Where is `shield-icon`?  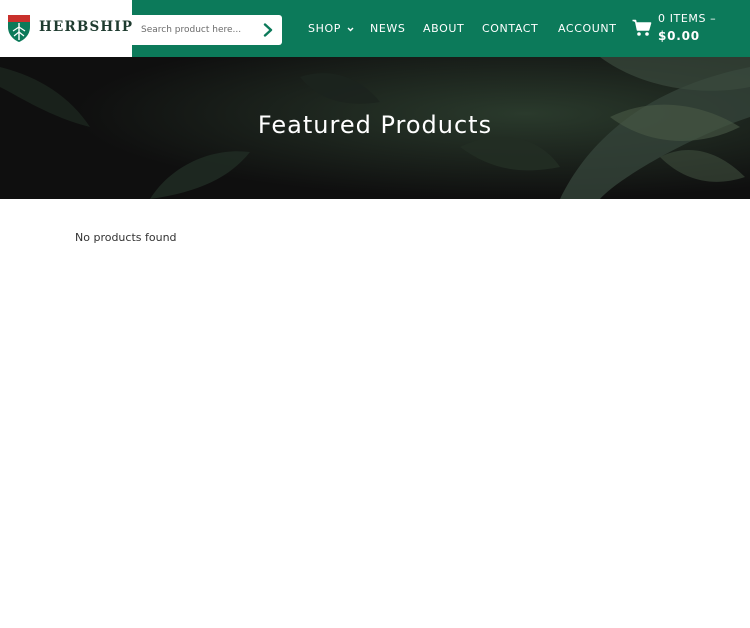 shield-icon is located at coordinates (19, 28).